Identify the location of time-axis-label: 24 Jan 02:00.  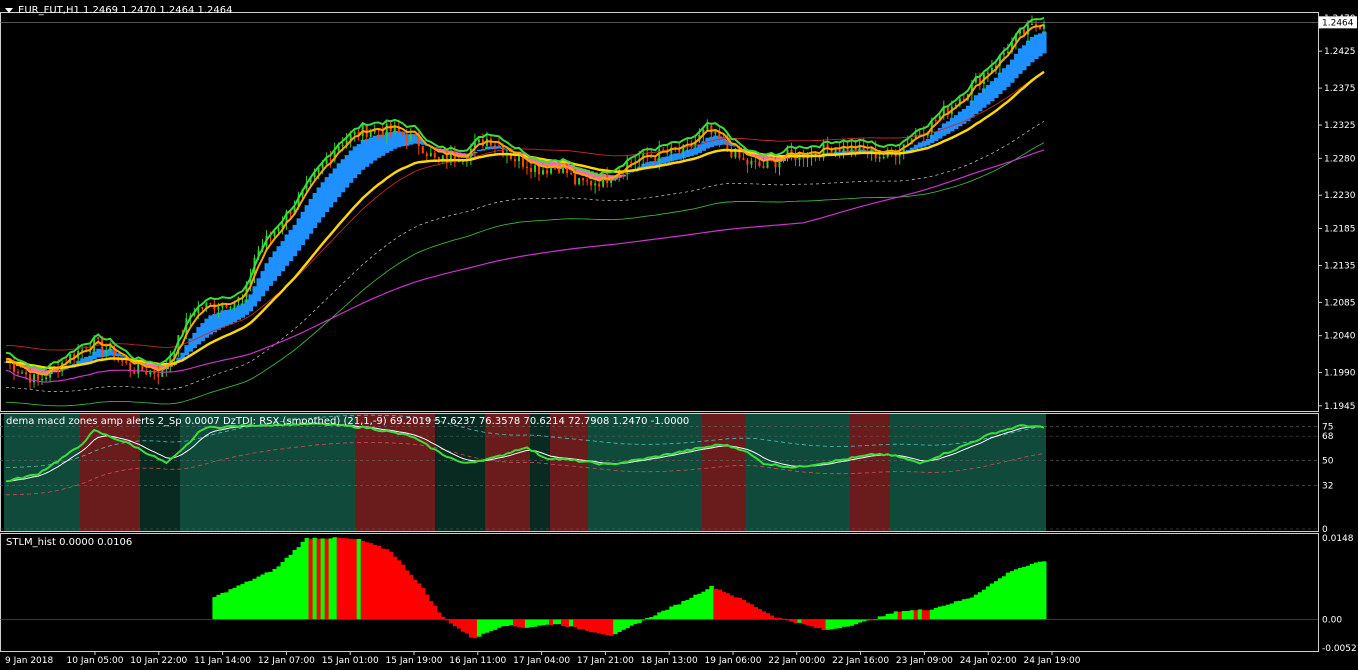
(988, 661).